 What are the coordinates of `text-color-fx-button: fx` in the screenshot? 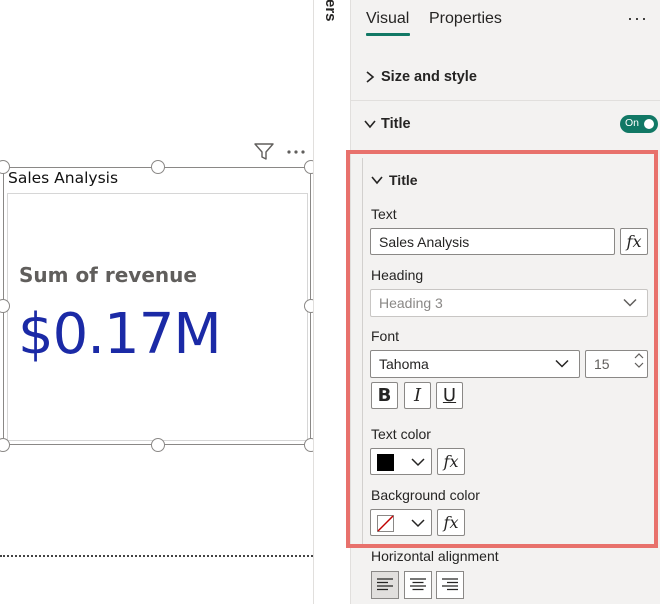 It's located at (451, 461).